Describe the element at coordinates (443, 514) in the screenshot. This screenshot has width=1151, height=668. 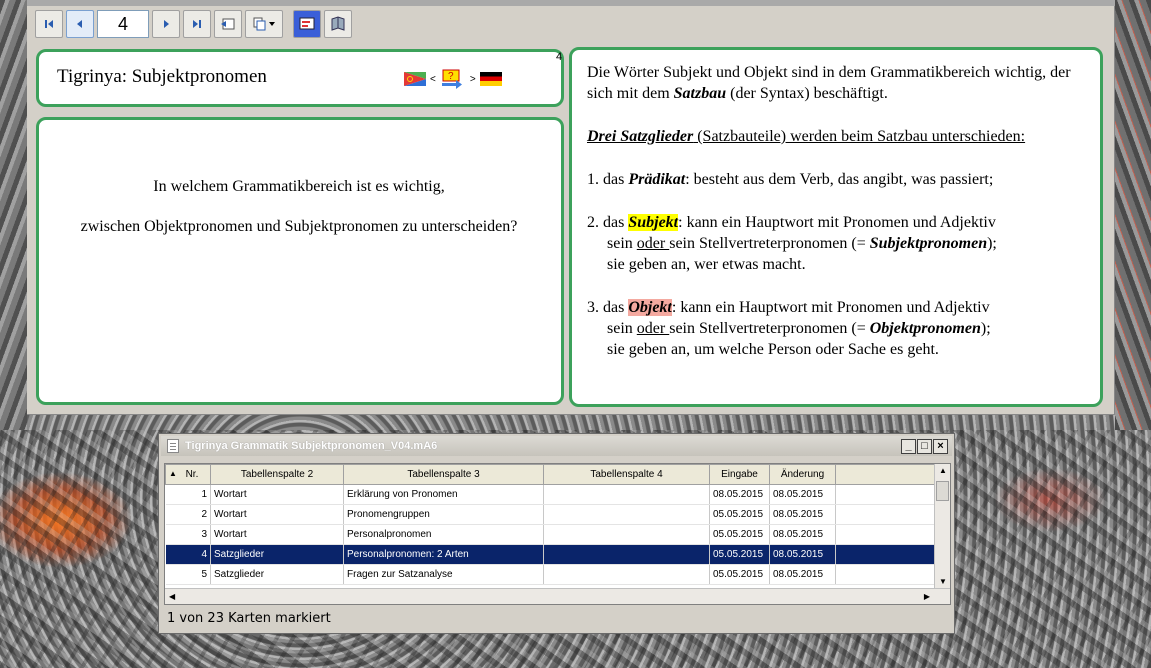
I see `cell-col3: Pronomengruppen` at that location.